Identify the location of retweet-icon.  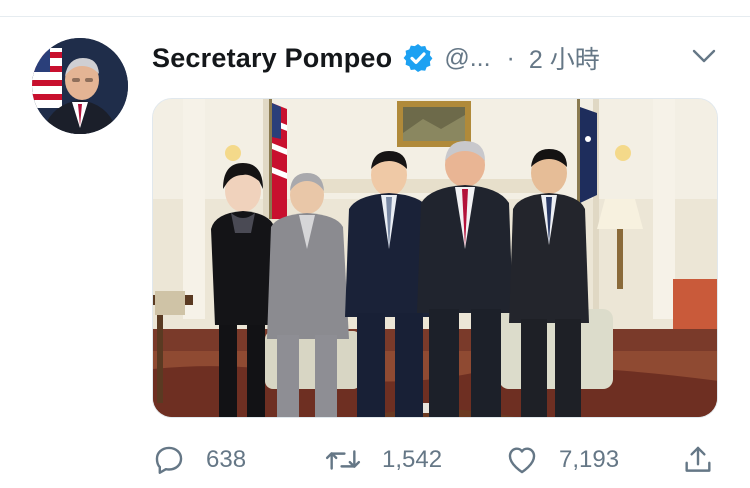
(343, 460).